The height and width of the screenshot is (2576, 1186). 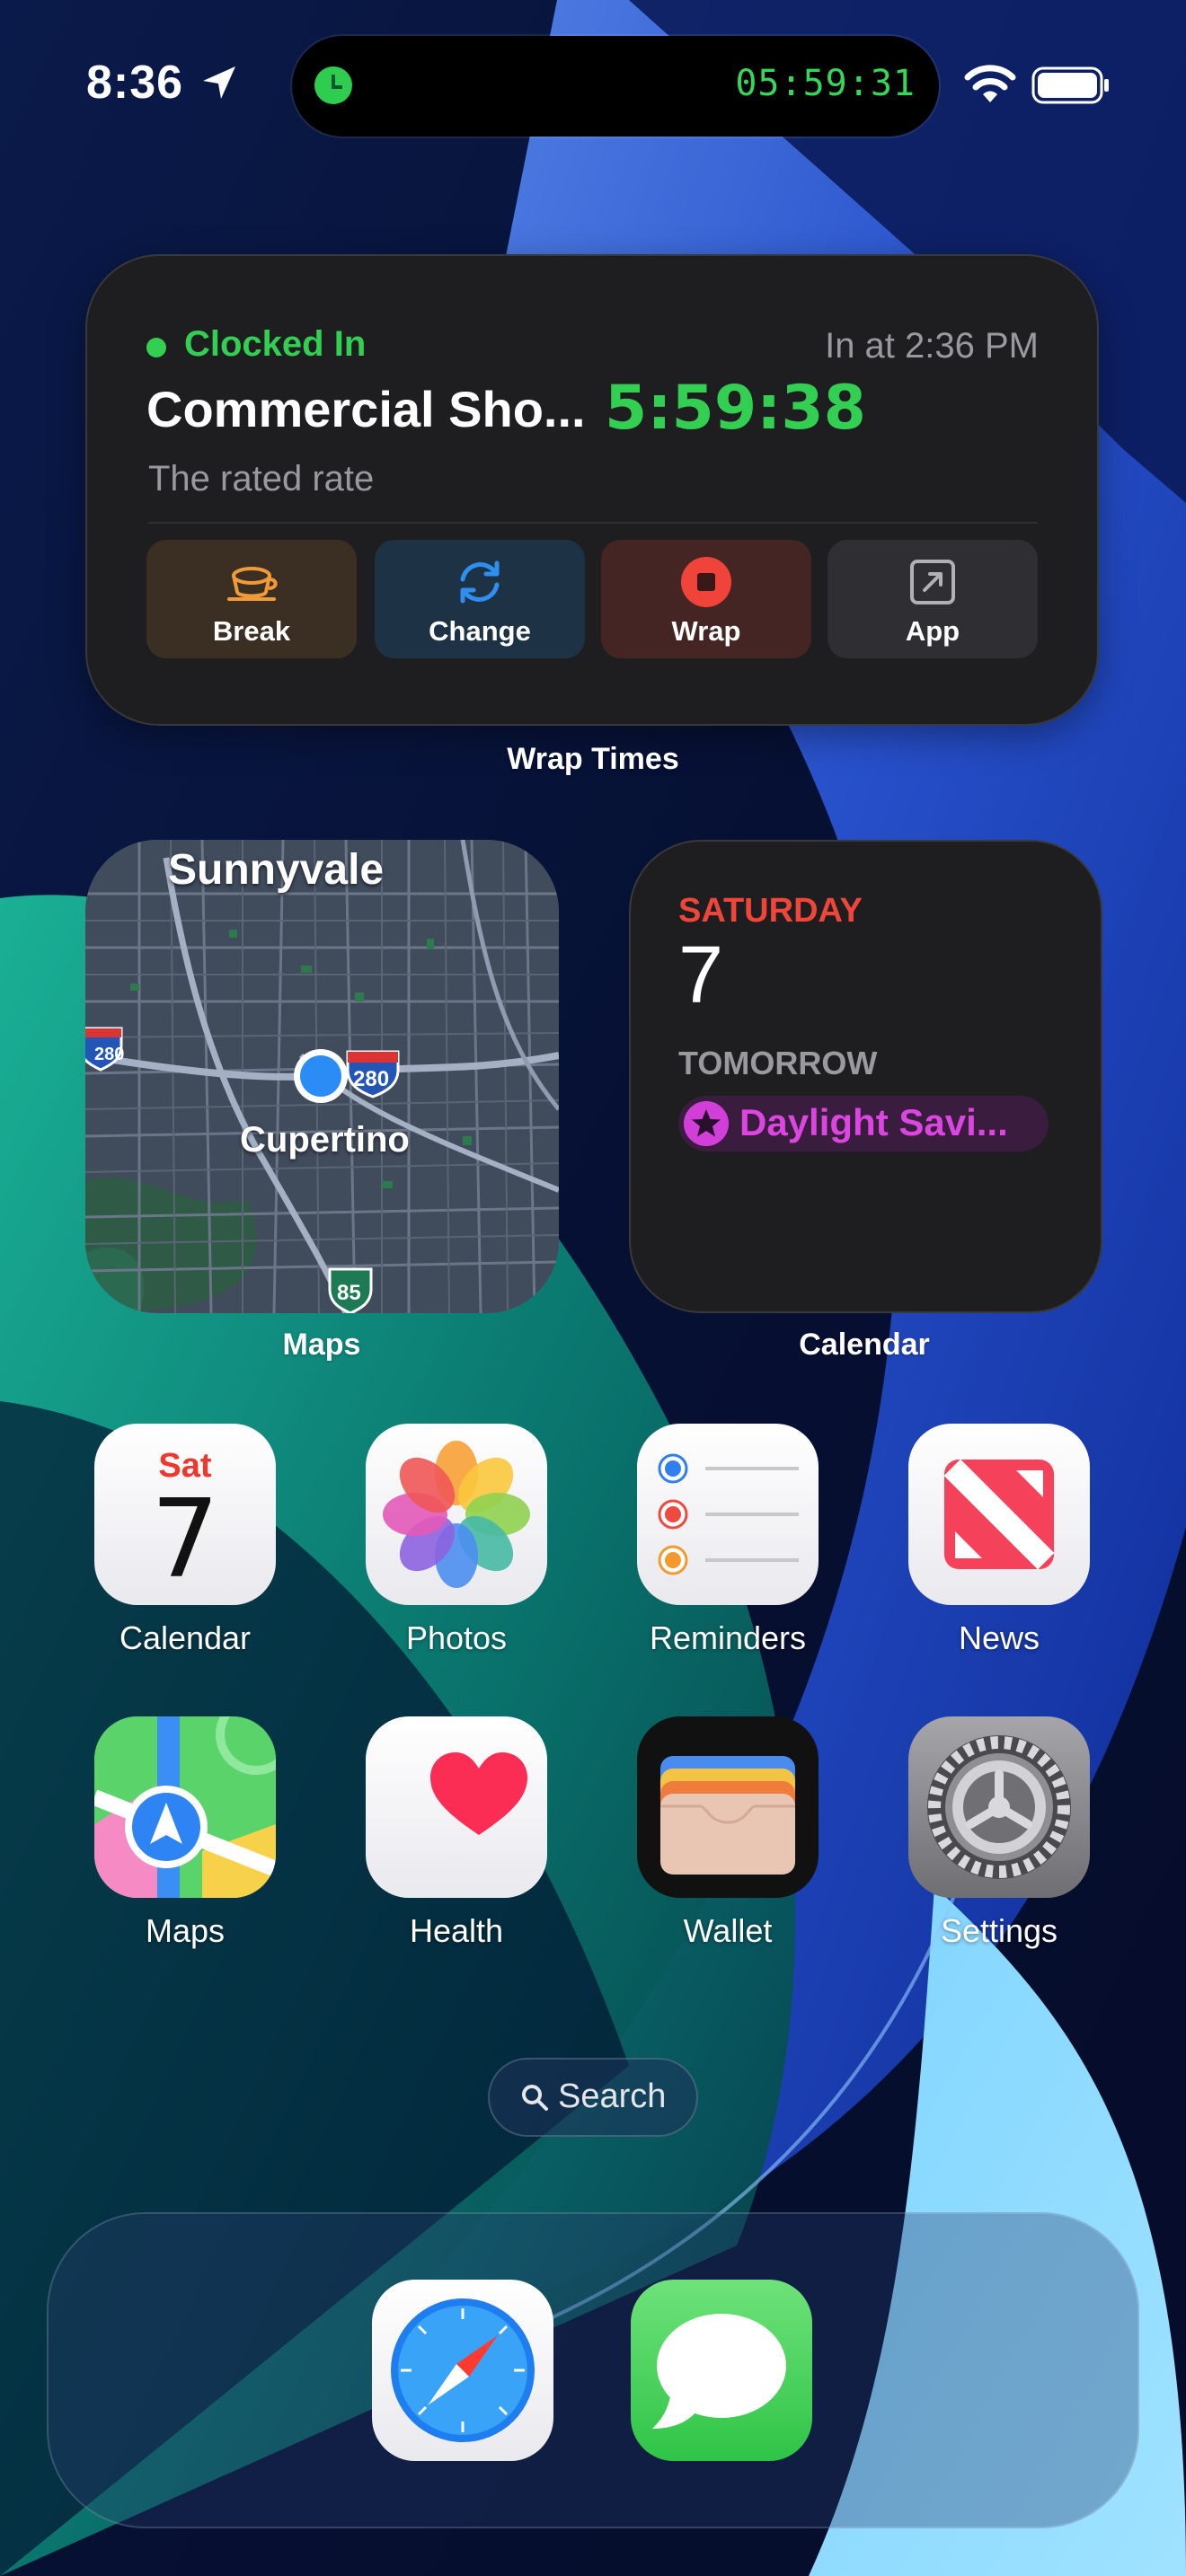 What do you see at coordinates (728, 1930) in the screenshot?
I see `app-label-wallet: Wallet` at bounding box center [728, 1930].